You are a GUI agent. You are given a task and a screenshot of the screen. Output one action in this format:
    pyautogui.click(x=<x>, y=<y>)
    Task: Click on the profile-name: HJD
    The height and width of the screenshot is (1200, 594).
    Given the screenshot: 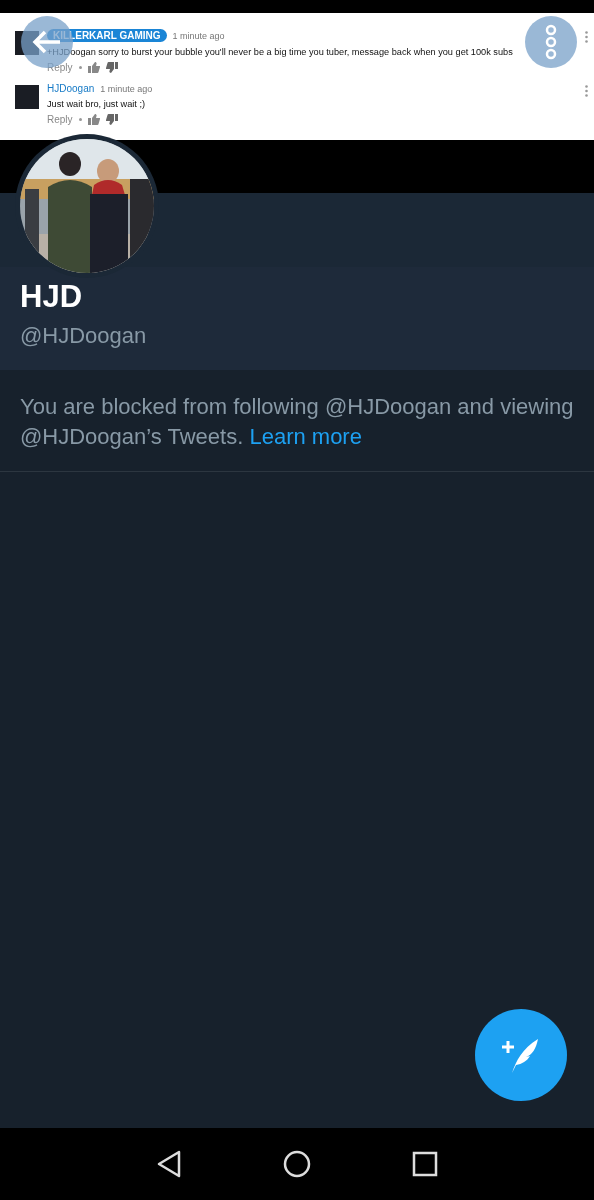 What is the action you would take?
    pyautogui.click(x=51, y=297)
    